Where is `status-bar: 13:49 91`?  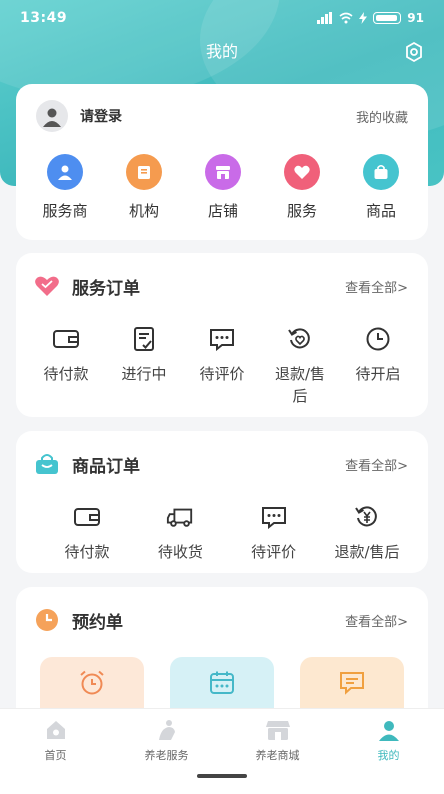 status-bar: 13:49 91 is located at coordinates (222, 18).